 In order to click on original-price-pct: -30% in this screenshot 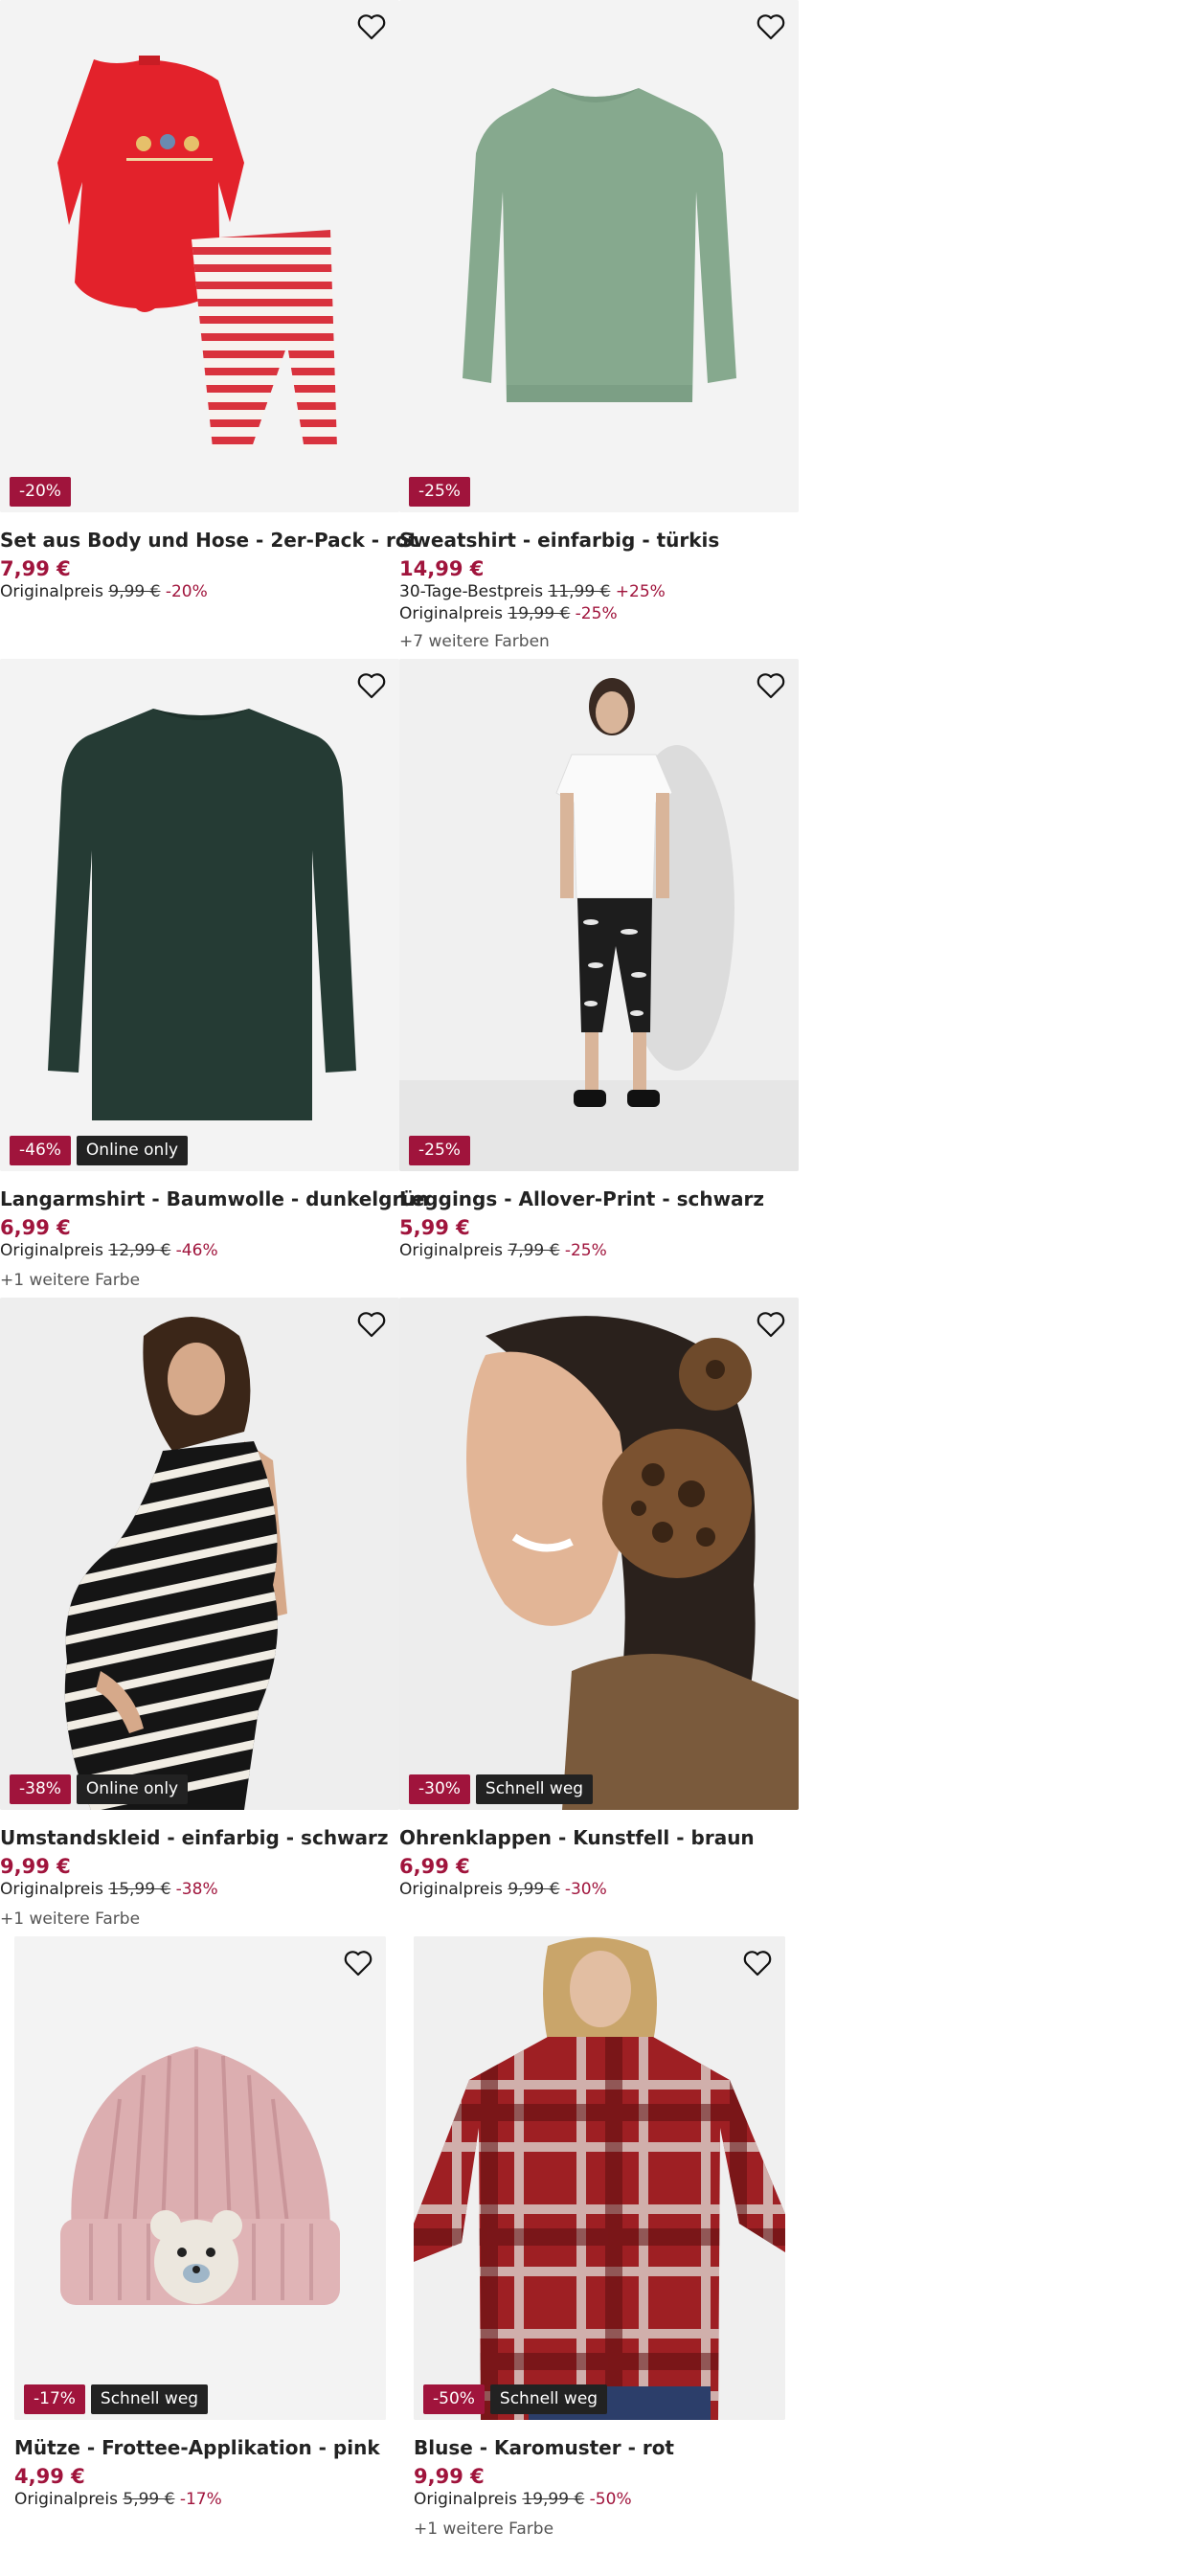, I will do `click(586, 1889)`.